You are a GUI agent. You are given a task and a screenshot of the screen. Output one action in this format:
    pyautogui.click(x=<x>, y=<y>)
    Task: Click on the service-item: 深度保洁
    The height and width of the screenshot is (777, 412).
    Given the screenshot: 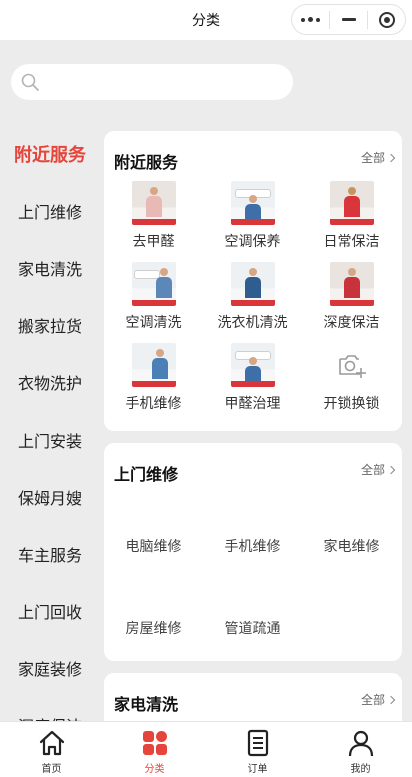 What is the action you would take?
    pyautogui.click(x=351, y=300)
    